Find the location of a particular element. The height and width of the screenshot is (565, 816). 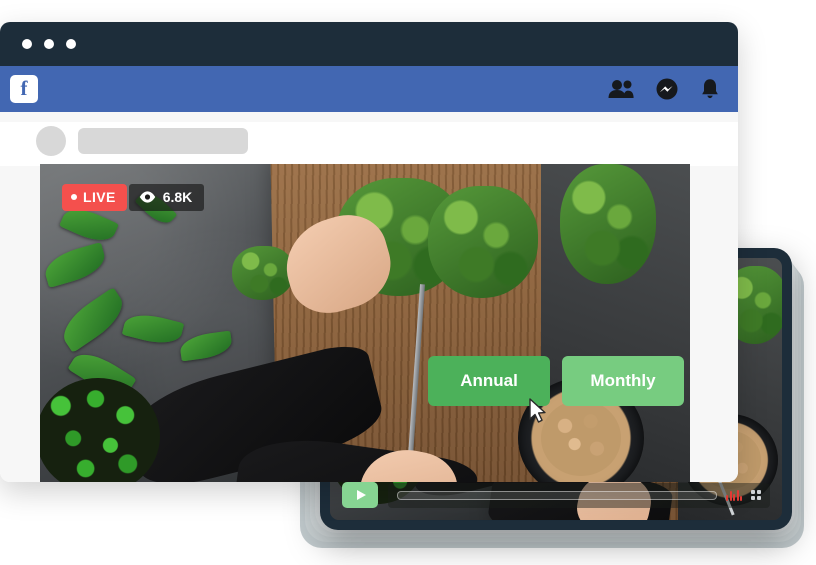

facebook-logo: f is located at coordinates (24, 89).